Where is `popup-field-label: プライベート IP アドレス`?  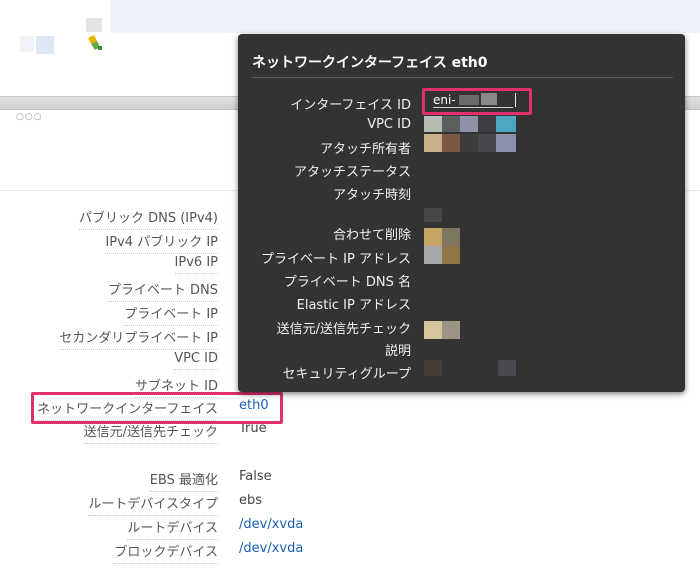
popup-field-label: プライベート IP アドレス is located at coordinates (336, 259).